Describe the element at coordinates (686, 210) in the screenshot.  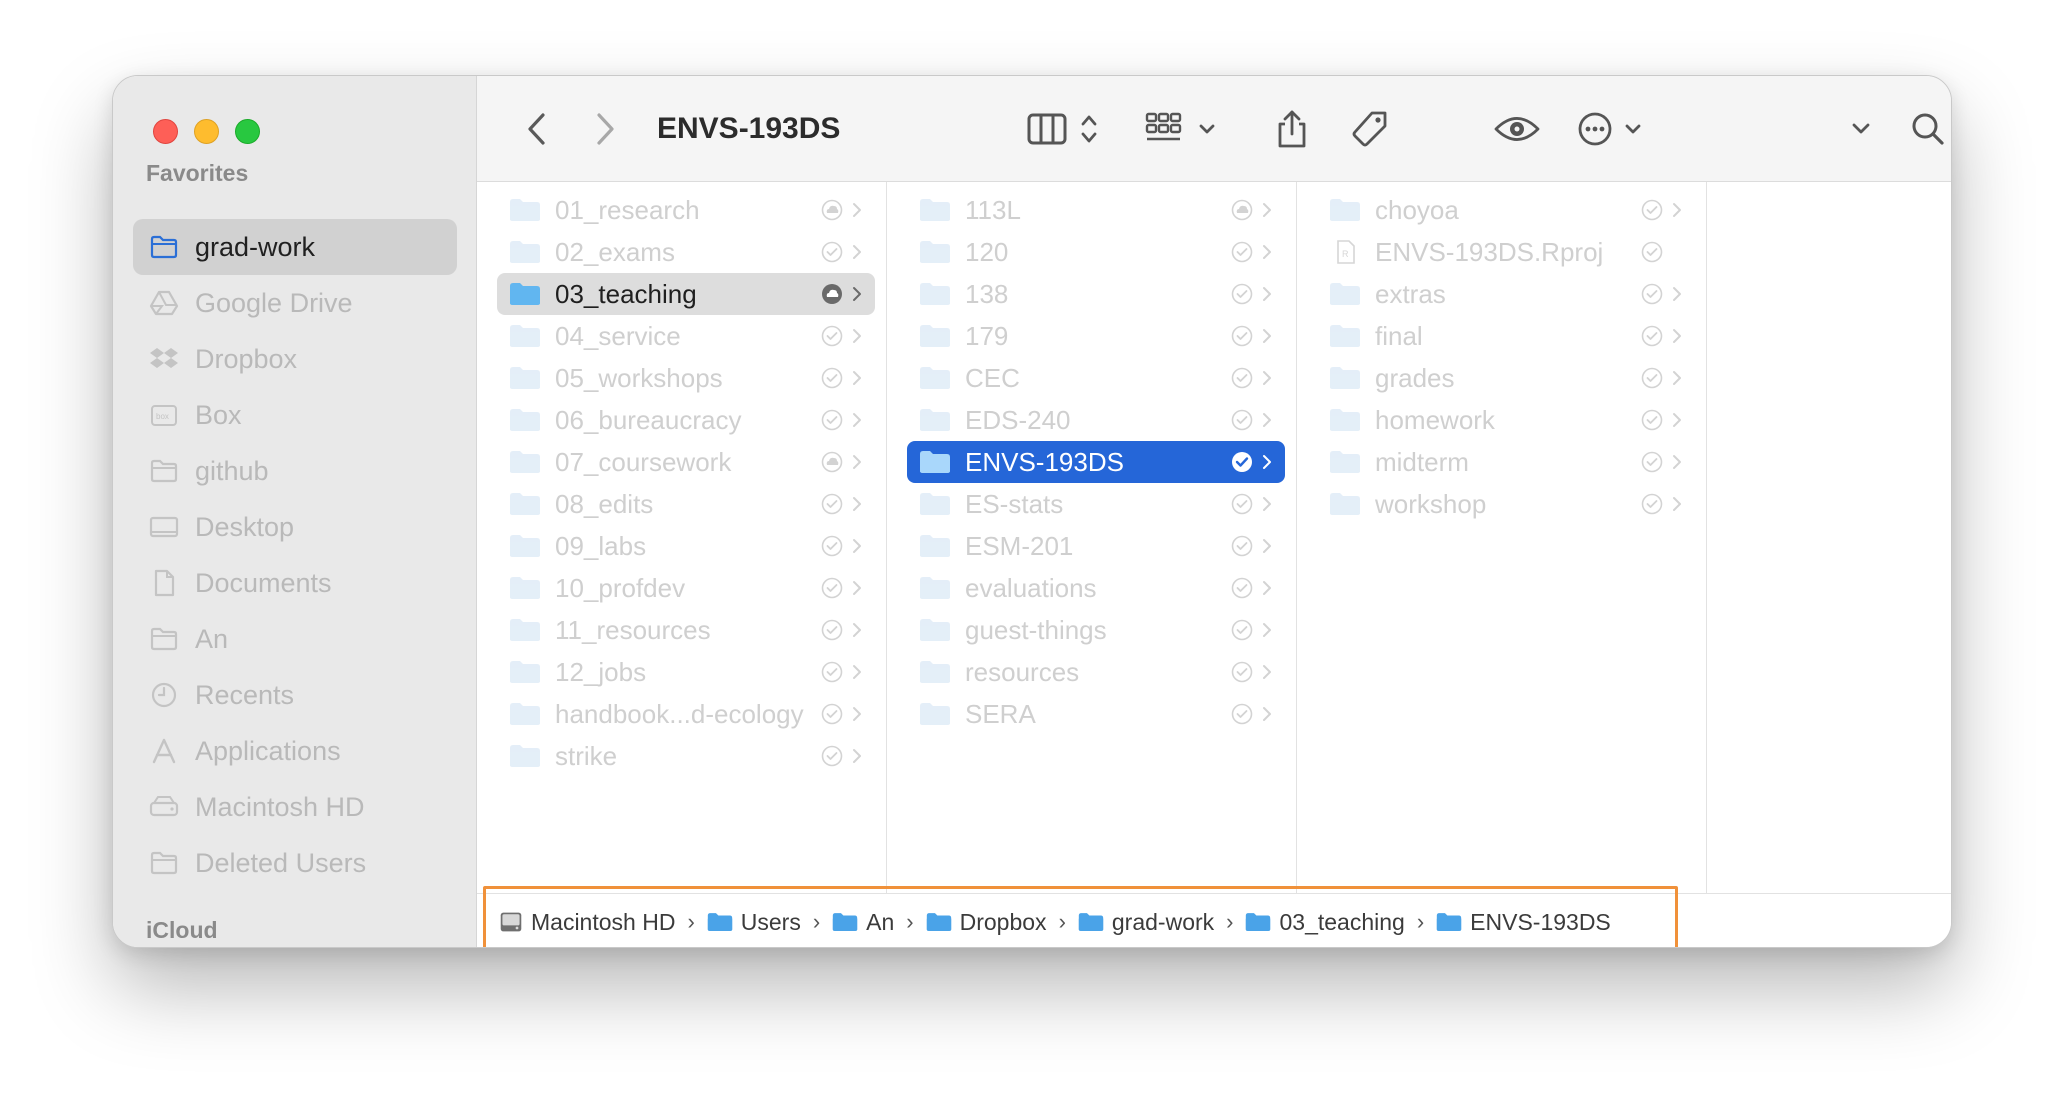
I see `list-item: 01_research` at that location.